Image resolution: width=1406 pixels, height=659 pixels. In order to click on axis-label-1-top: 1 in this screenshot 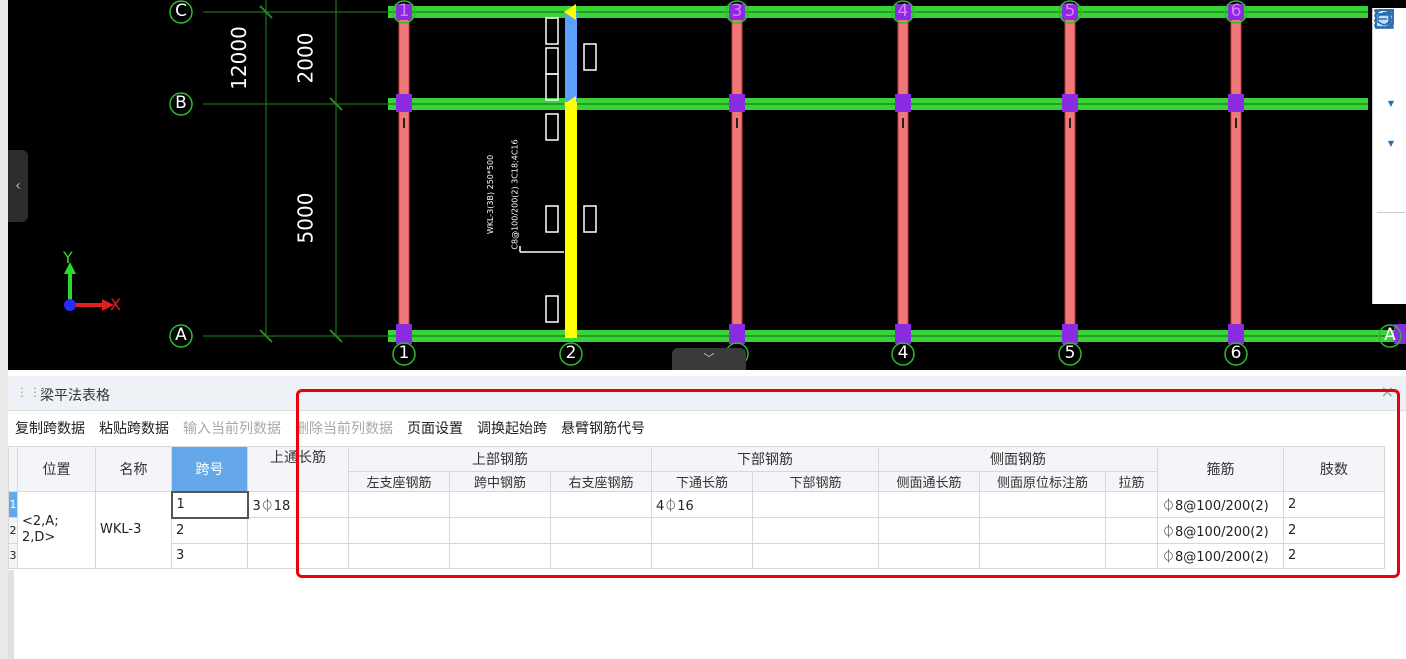, I will do `click(404, 11)`.